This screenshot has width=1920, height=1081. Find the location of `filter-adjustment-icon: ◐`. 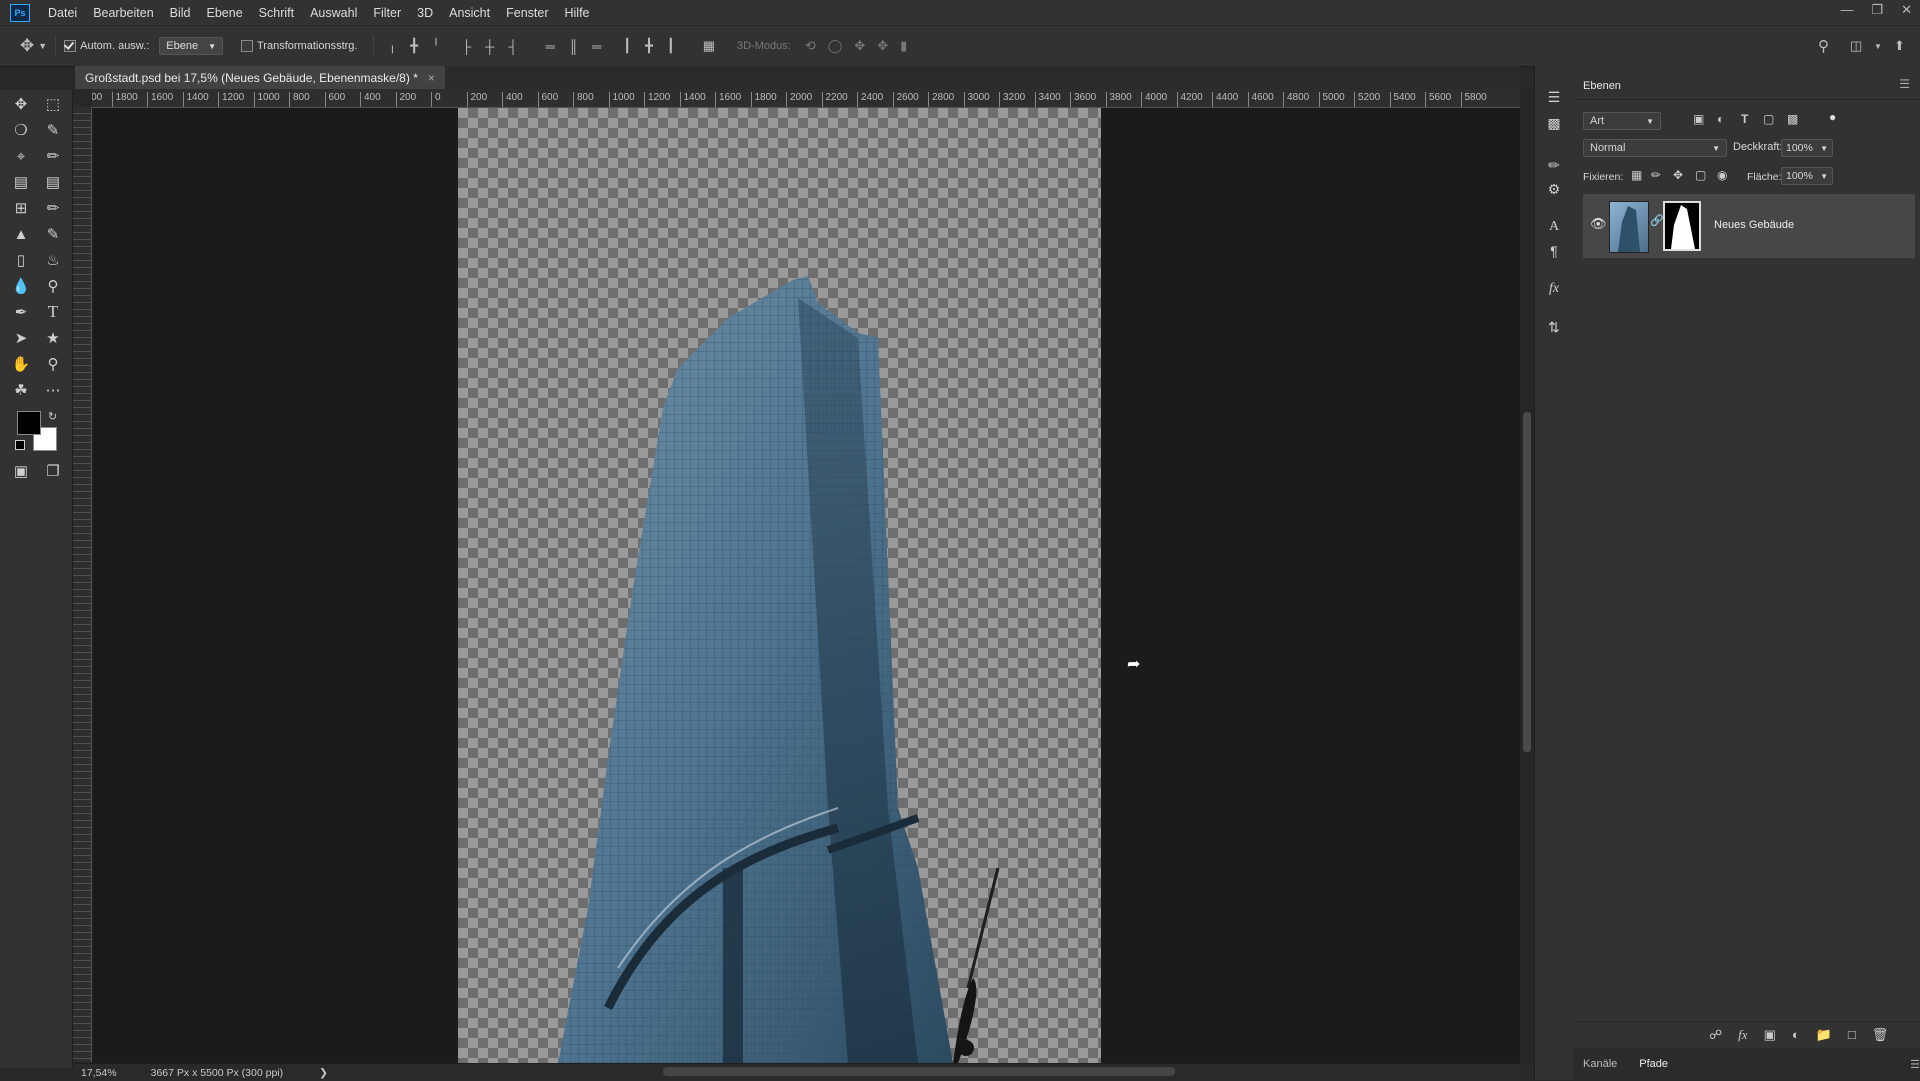

filter-adjustment-icon: ◐ is located at coordinates (1720, 119).